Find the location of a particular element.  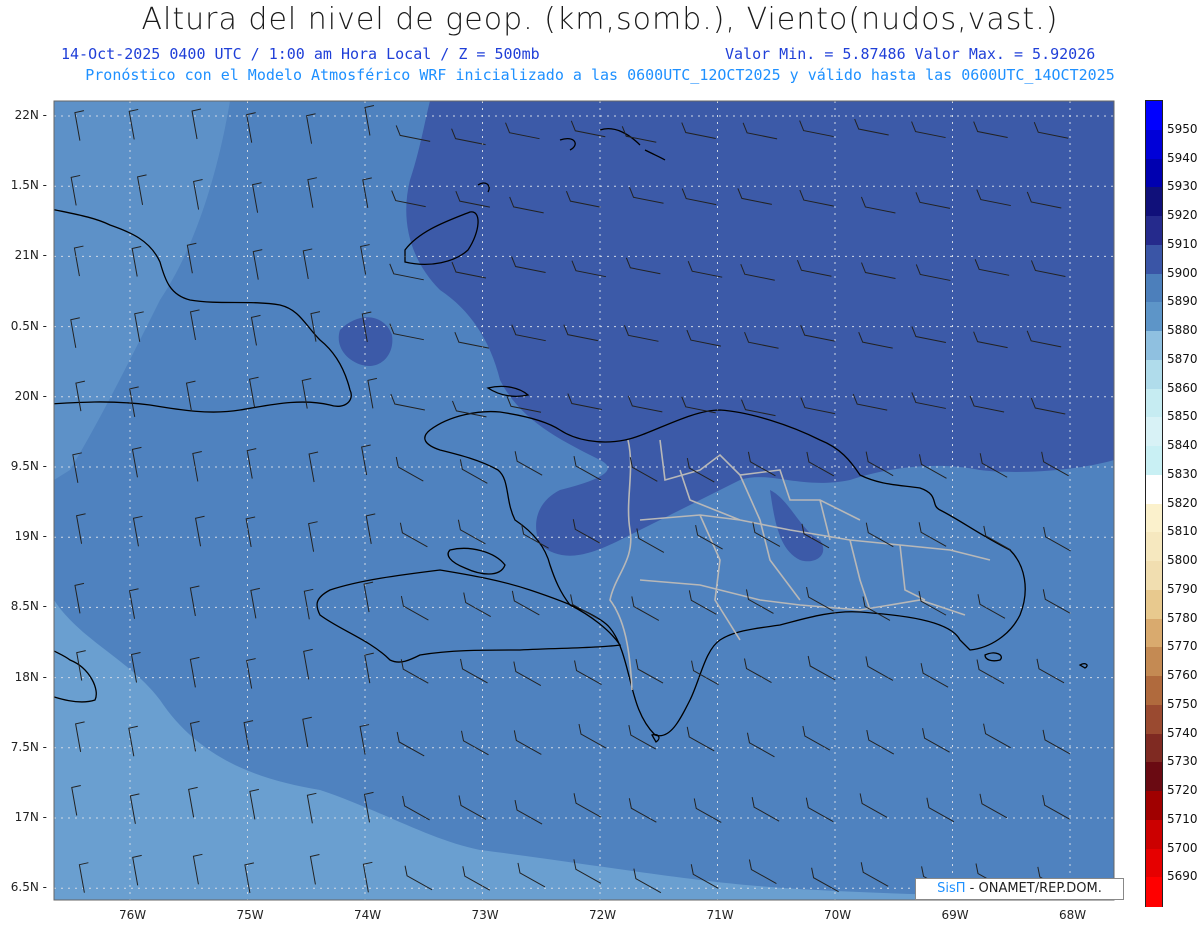

colorbar-label: 5910 is located at coordinates (1182, 243).